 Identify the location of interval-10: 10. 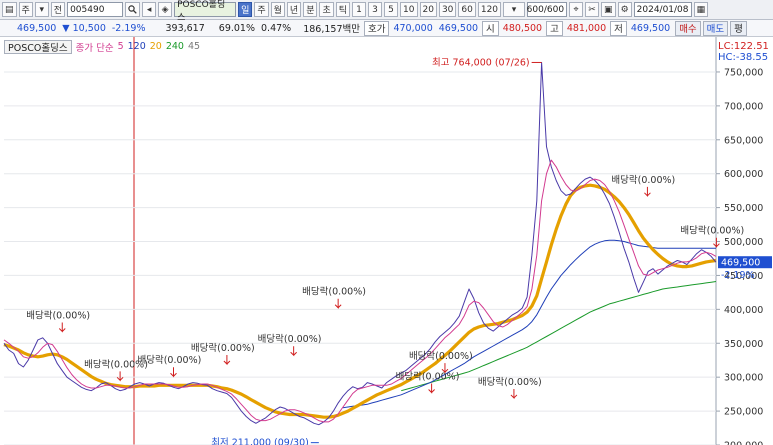
(409, 9).